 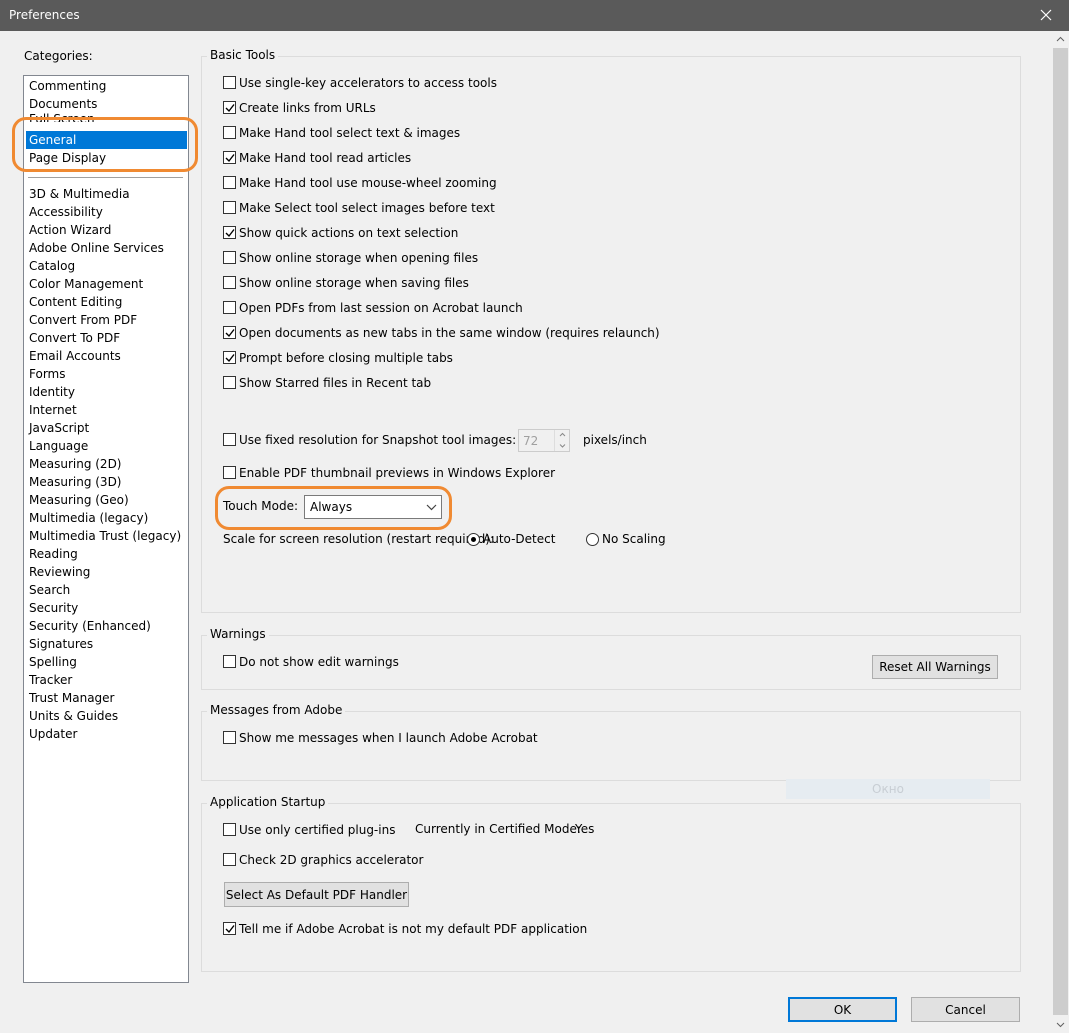 What do you see at coordinates (276, 710) in the screenshot?
I see `messages-title: Messages from Adobe` at bounding box center [276, 710].